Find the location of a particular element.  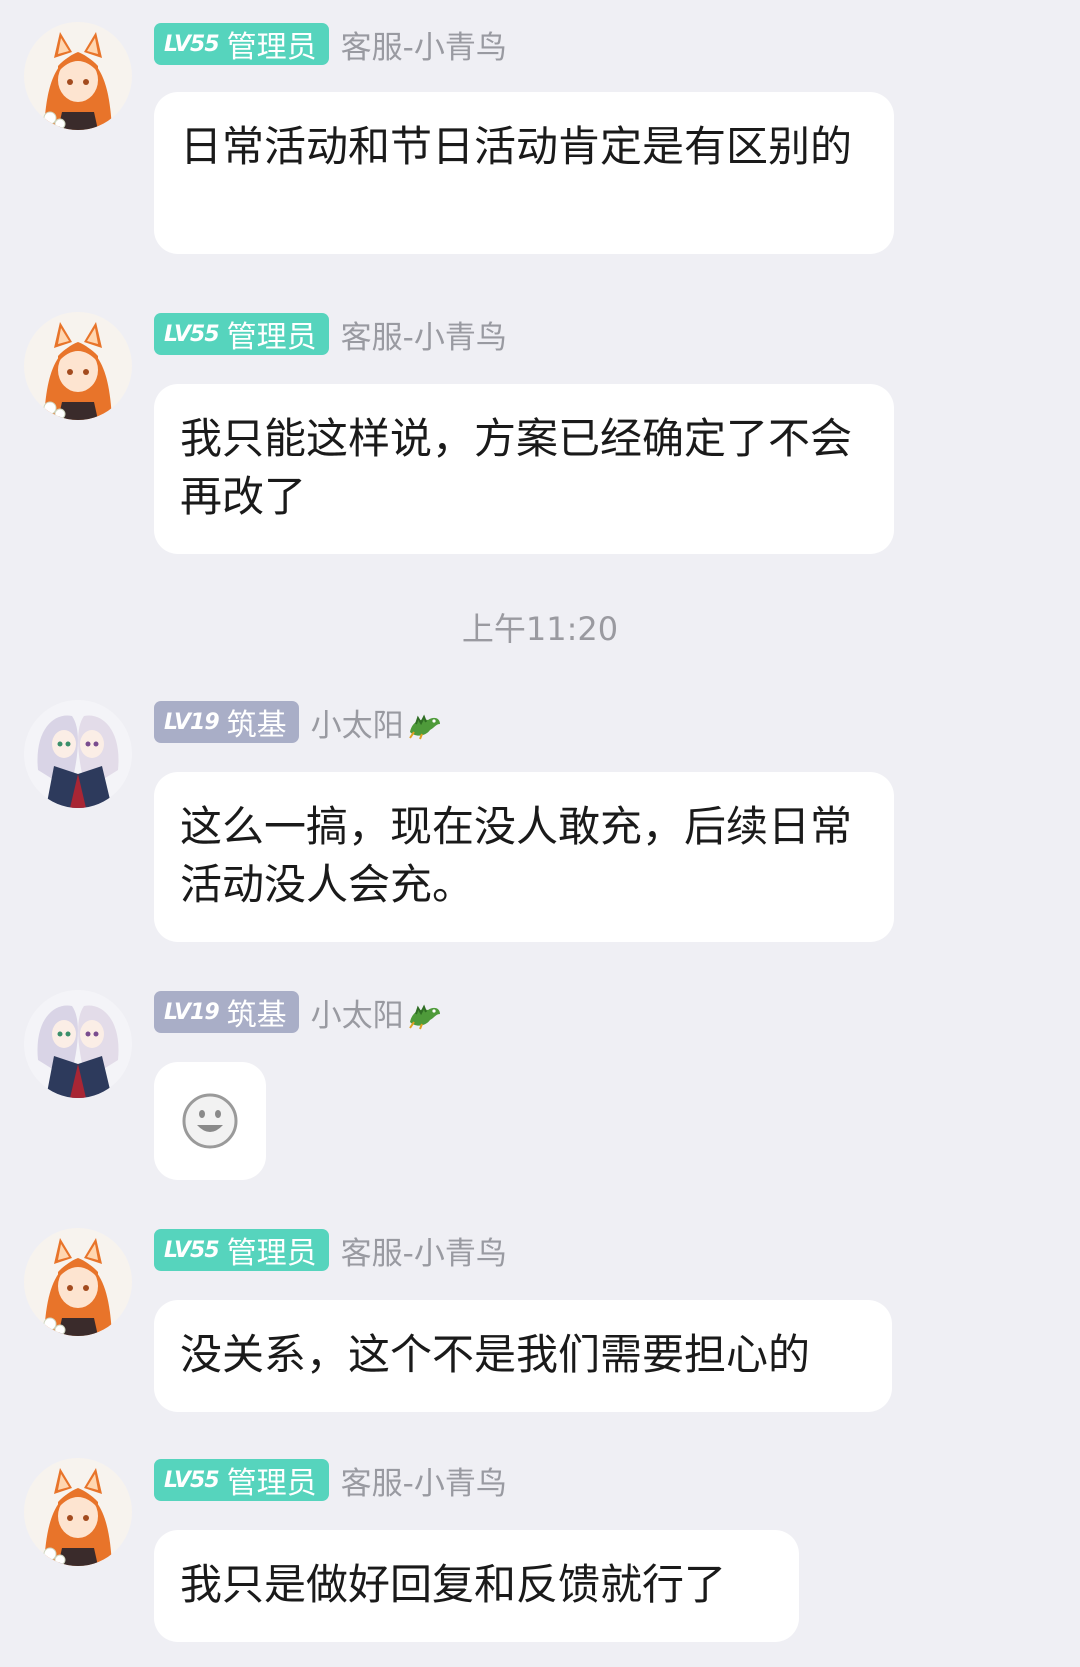

message-bubble: 这么一搞，现在没人敢充，后续日常活动没人会充。 is located at coordinates (524, 857).